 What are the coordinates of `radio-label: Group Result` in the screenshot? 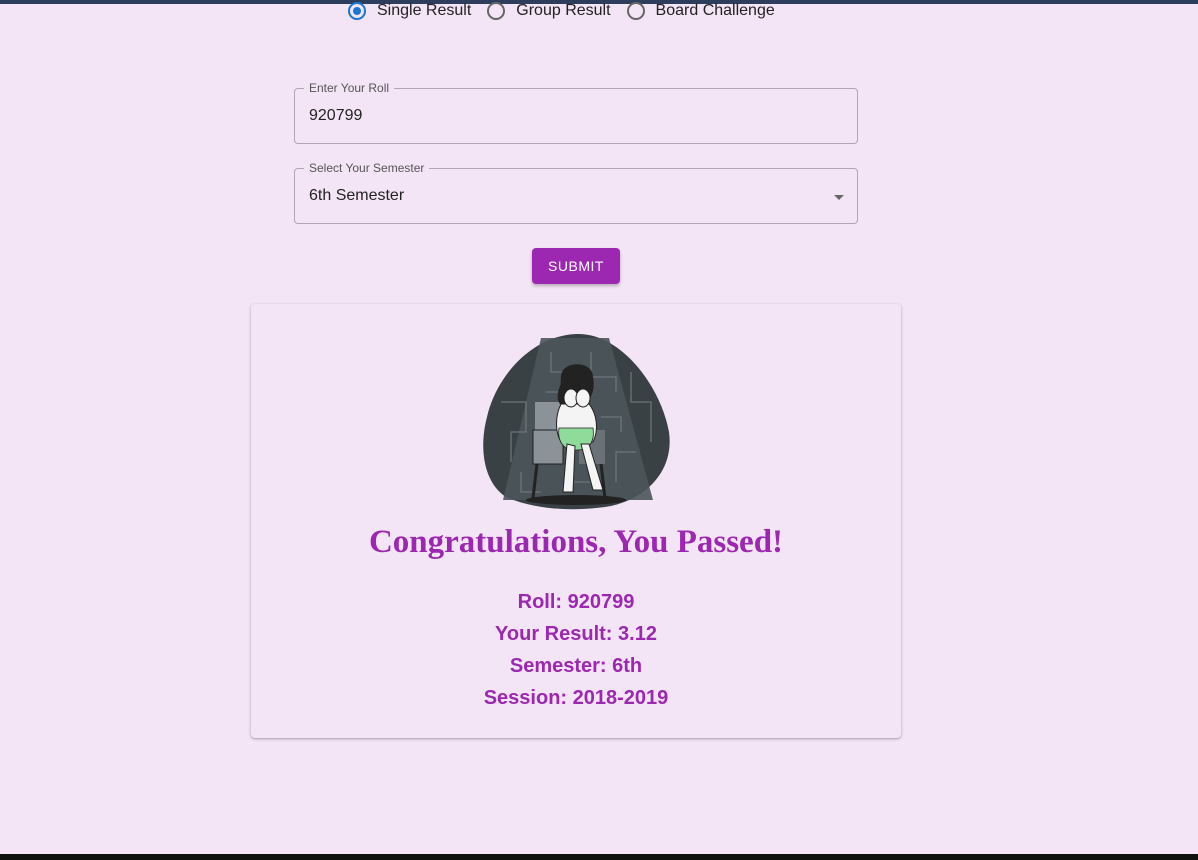 It's located at (563, 10).